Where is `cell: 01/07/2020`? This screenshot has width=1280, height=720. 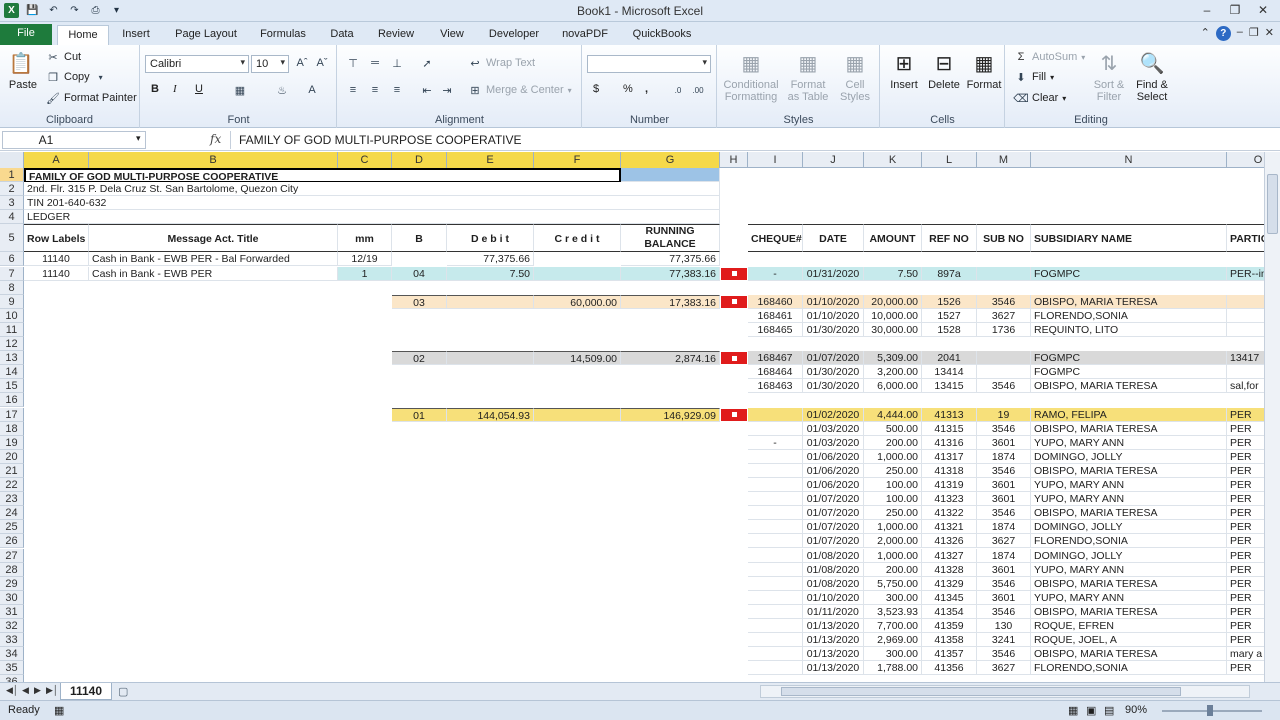
cell: 01/07/2020 is located at coordinates (833, 527).